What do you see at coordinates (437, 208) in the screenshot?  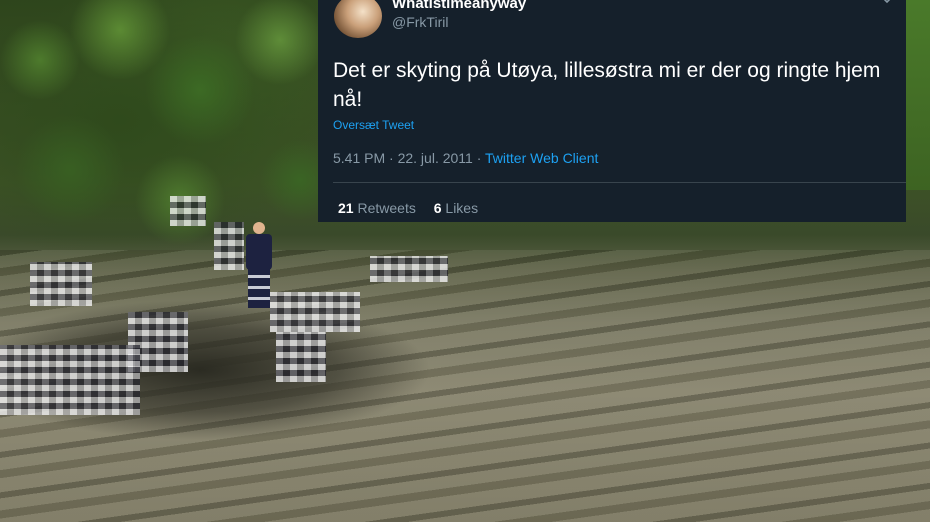 I see `likes-count: 6` at bounding box center [437, 208].